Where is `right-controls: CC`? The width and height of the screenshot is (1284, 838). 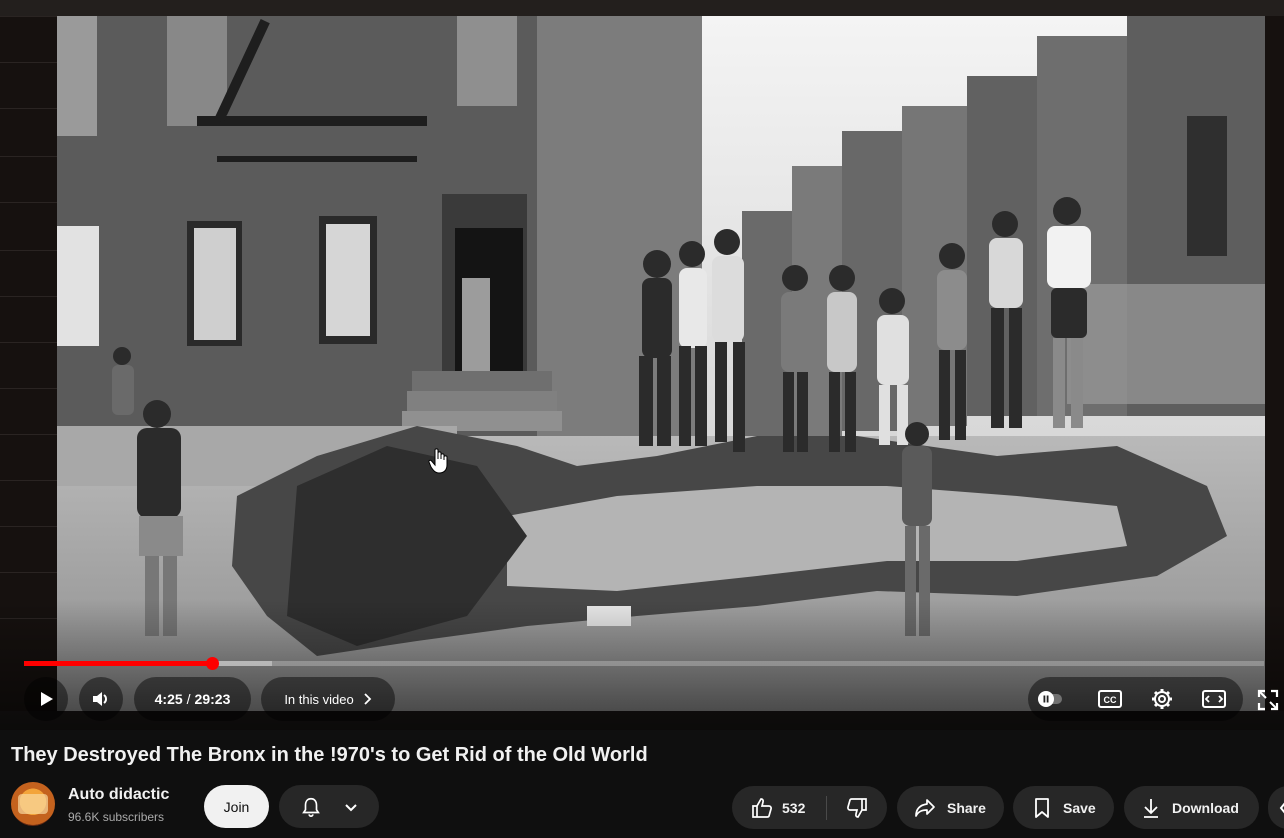
right-controls: CC is located at coordinates (1135, 699).